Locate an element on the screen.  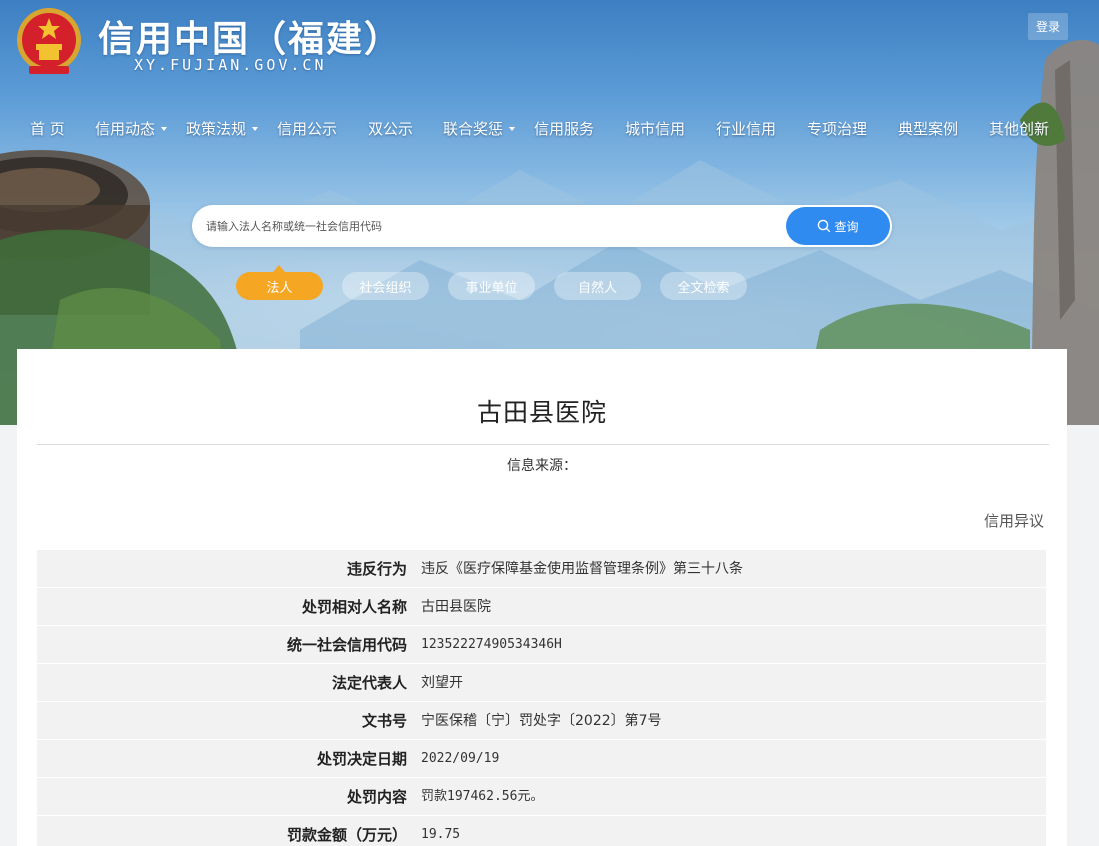
nav-item-special-governance: 专项治理 is located at coordinates (837, 128).